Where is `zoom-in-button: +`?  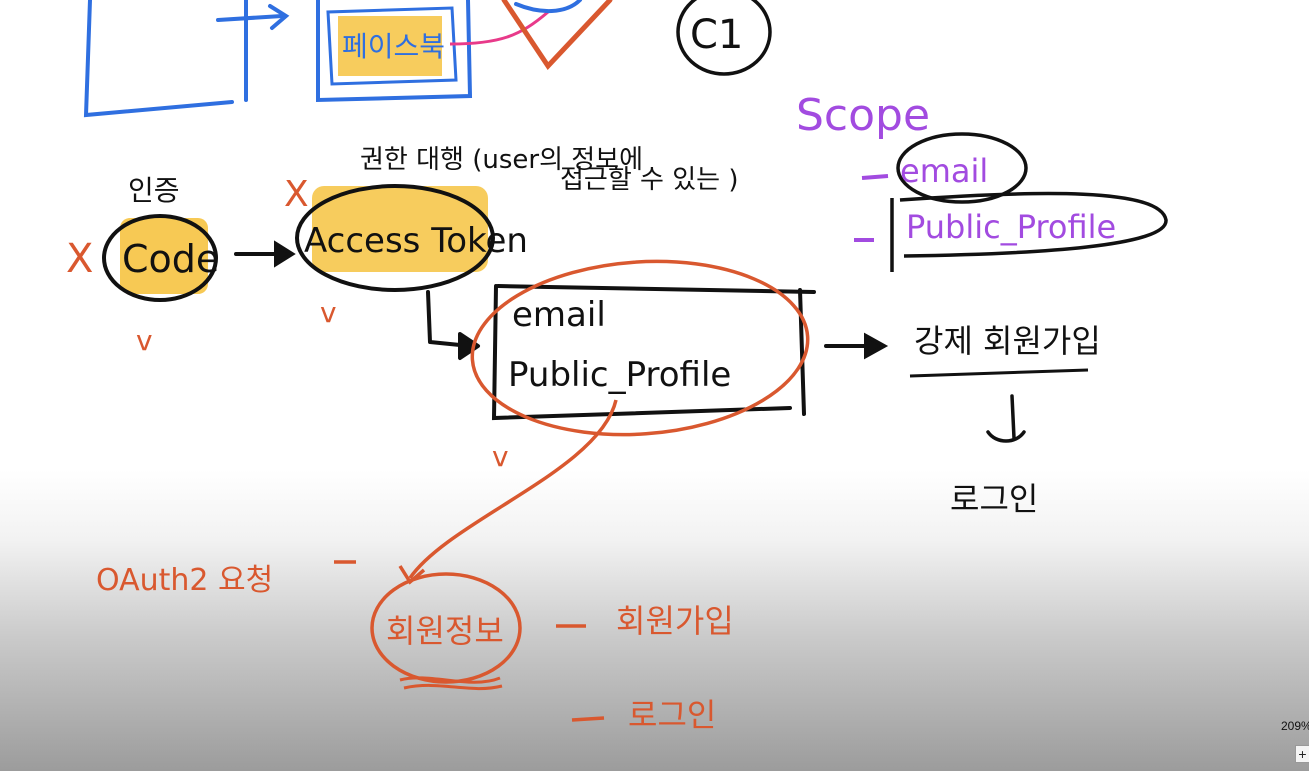
zoom-in-button: + is located at coordinates (1302, 754).